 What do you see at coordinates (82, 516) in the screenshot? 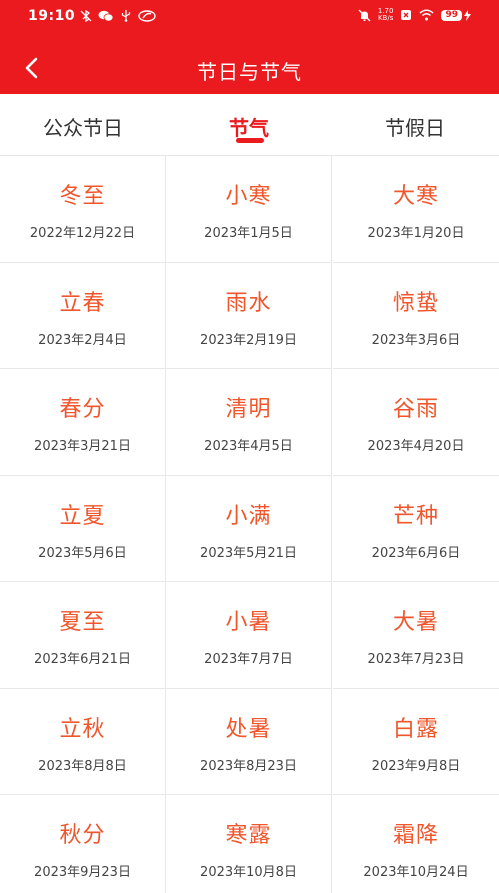
I see `solar-term-name: 立夏` at bounding box center [82, 516].